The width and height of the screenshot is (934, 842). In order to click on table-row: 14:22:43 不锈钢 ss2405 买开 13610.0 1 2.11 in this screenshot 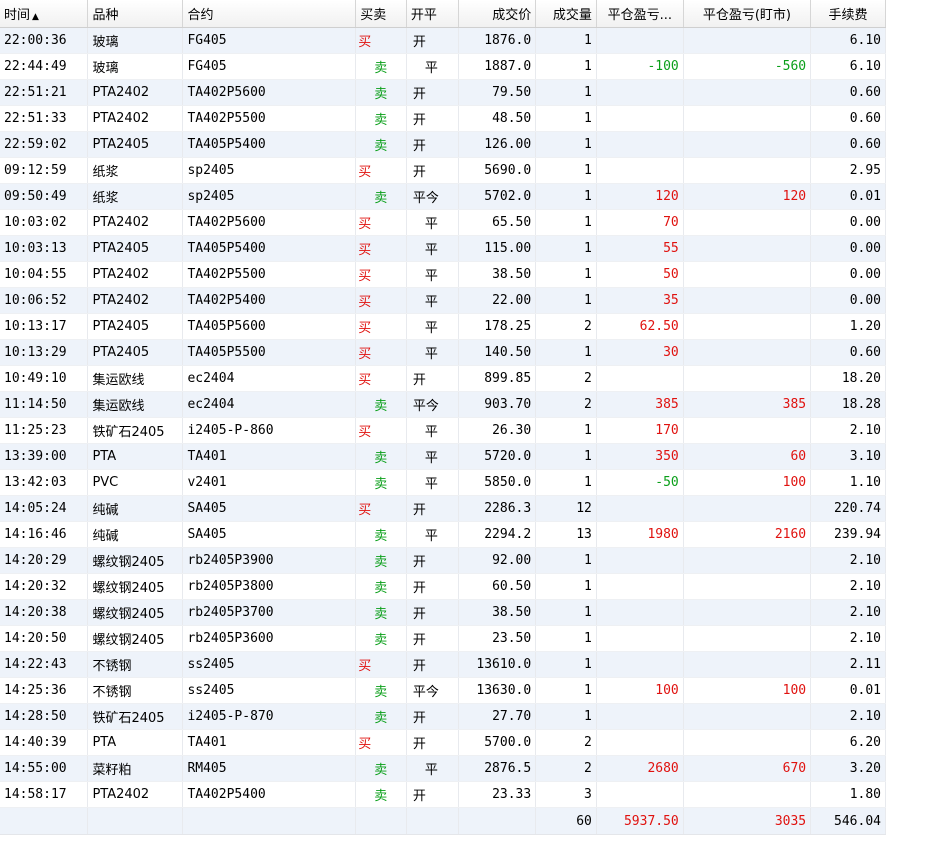, I will do `click(443, 664)`.